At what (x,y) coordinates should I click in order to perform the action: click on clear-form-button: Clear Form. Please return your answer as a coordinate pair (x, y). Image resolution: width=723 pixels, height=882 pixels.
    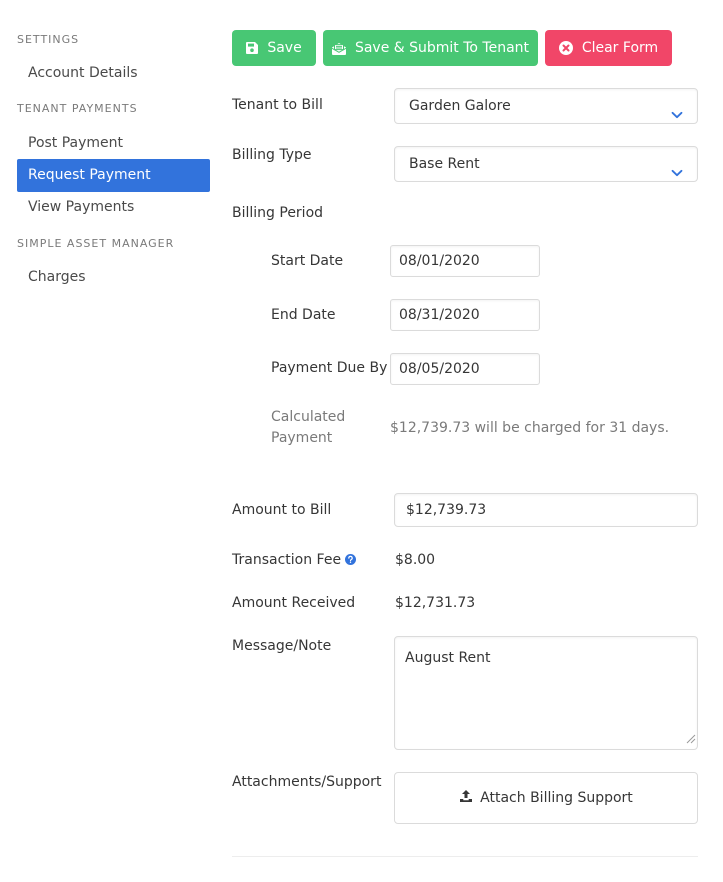
    Looking at the image, I should click on (608, 48).